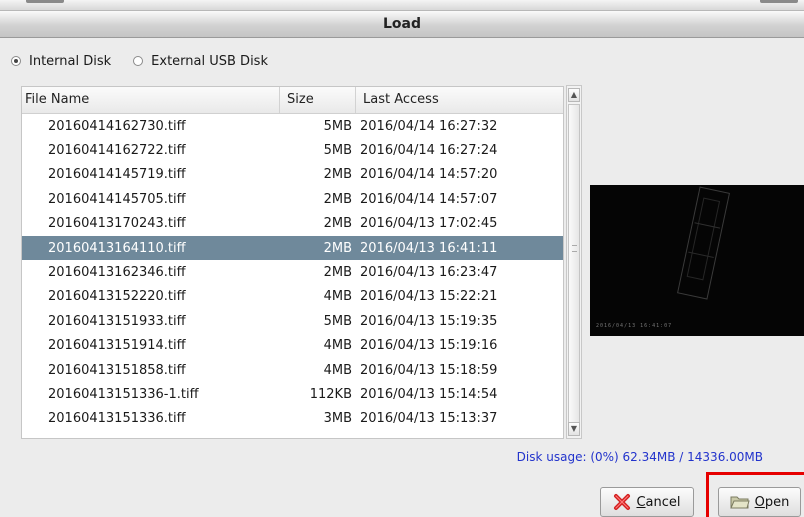  I want to click on file-name-cell: 20160413152220.tiff, so click(117, 297).